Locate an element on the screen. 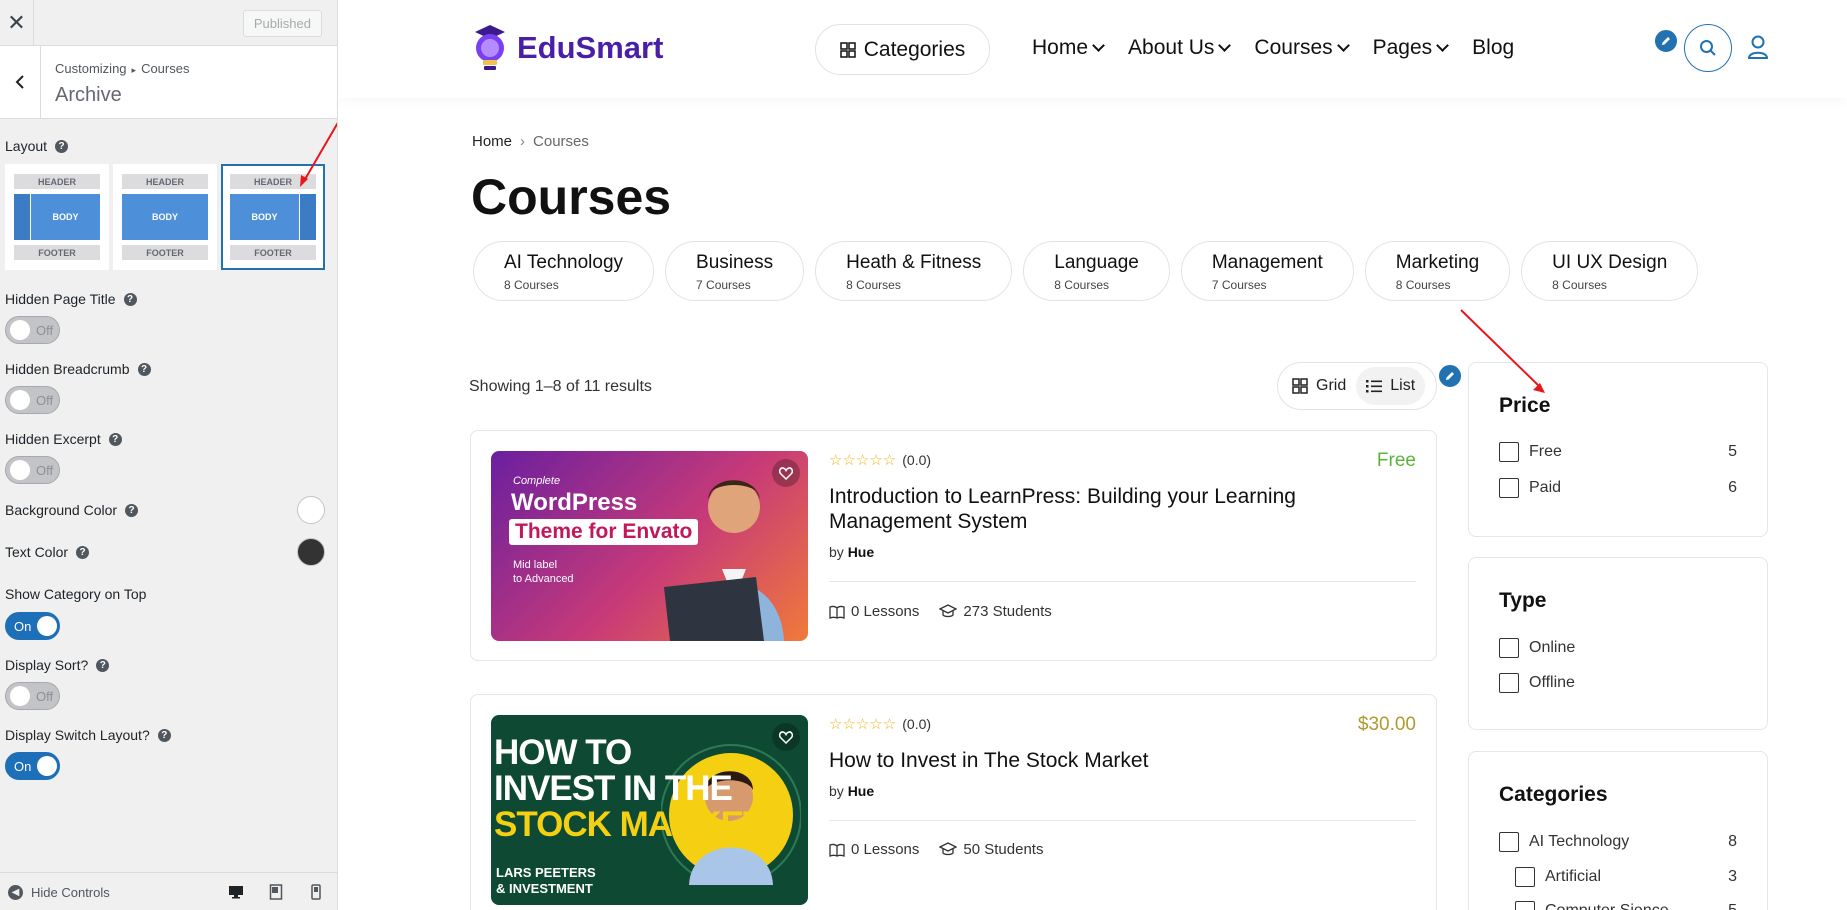 The width and height of the screenshot is (1847, 910). course-title: How to Invest in The Stock Market is located at coordinates (1089, 760).